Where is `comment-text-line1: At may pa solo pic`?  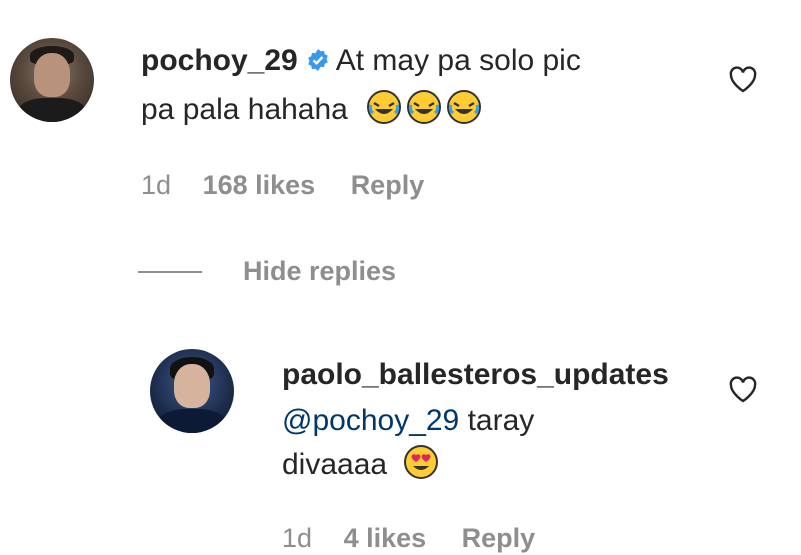 comment-text-line1: At may pa solo pic is located at coordinates (458, 60).